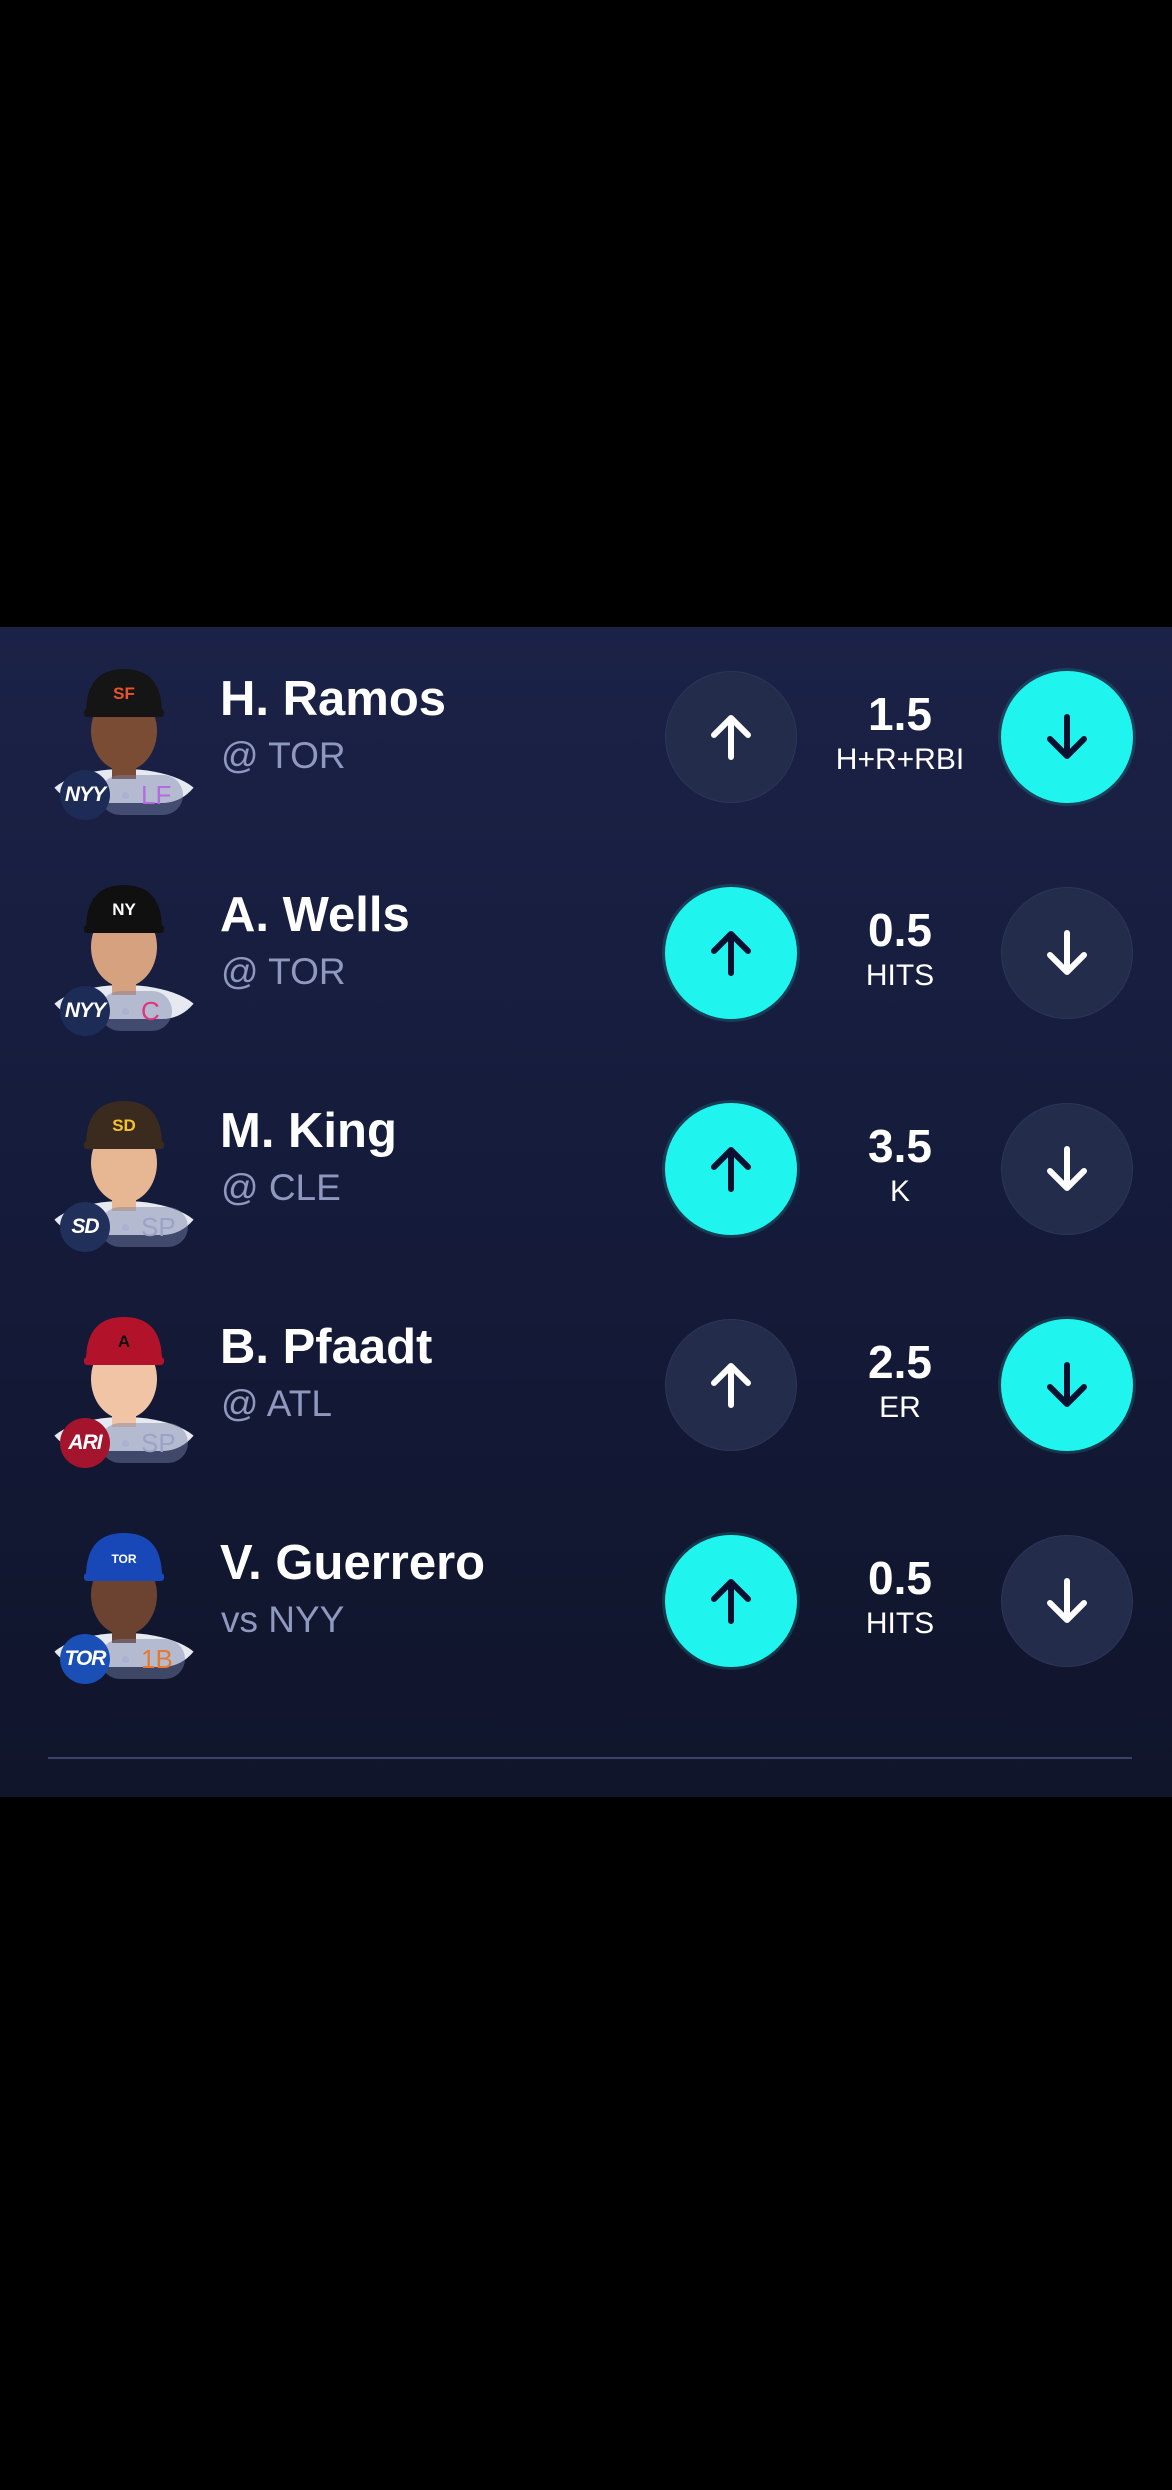 The width and height of the screenshot is (1172, 2490). Describe the element at coordinates (150, 1010) in the screenshot. I see `position-label: C` at that location.